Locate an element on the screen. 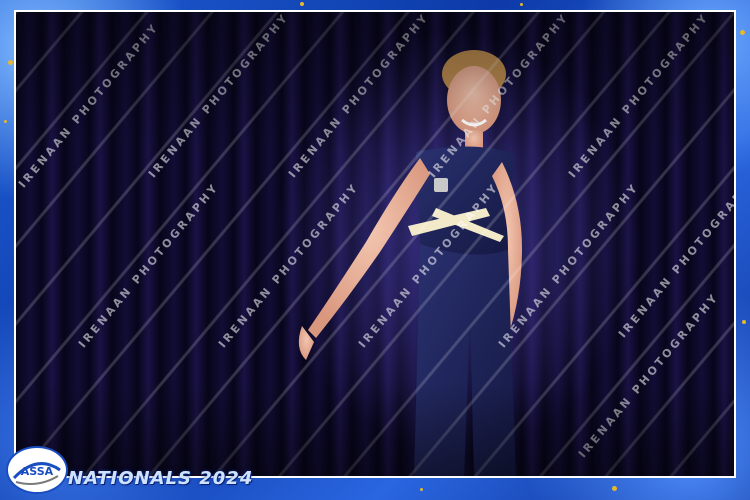 The image size is (750, 500). assa-logo: ASSA is located at coordinates (37, 470).